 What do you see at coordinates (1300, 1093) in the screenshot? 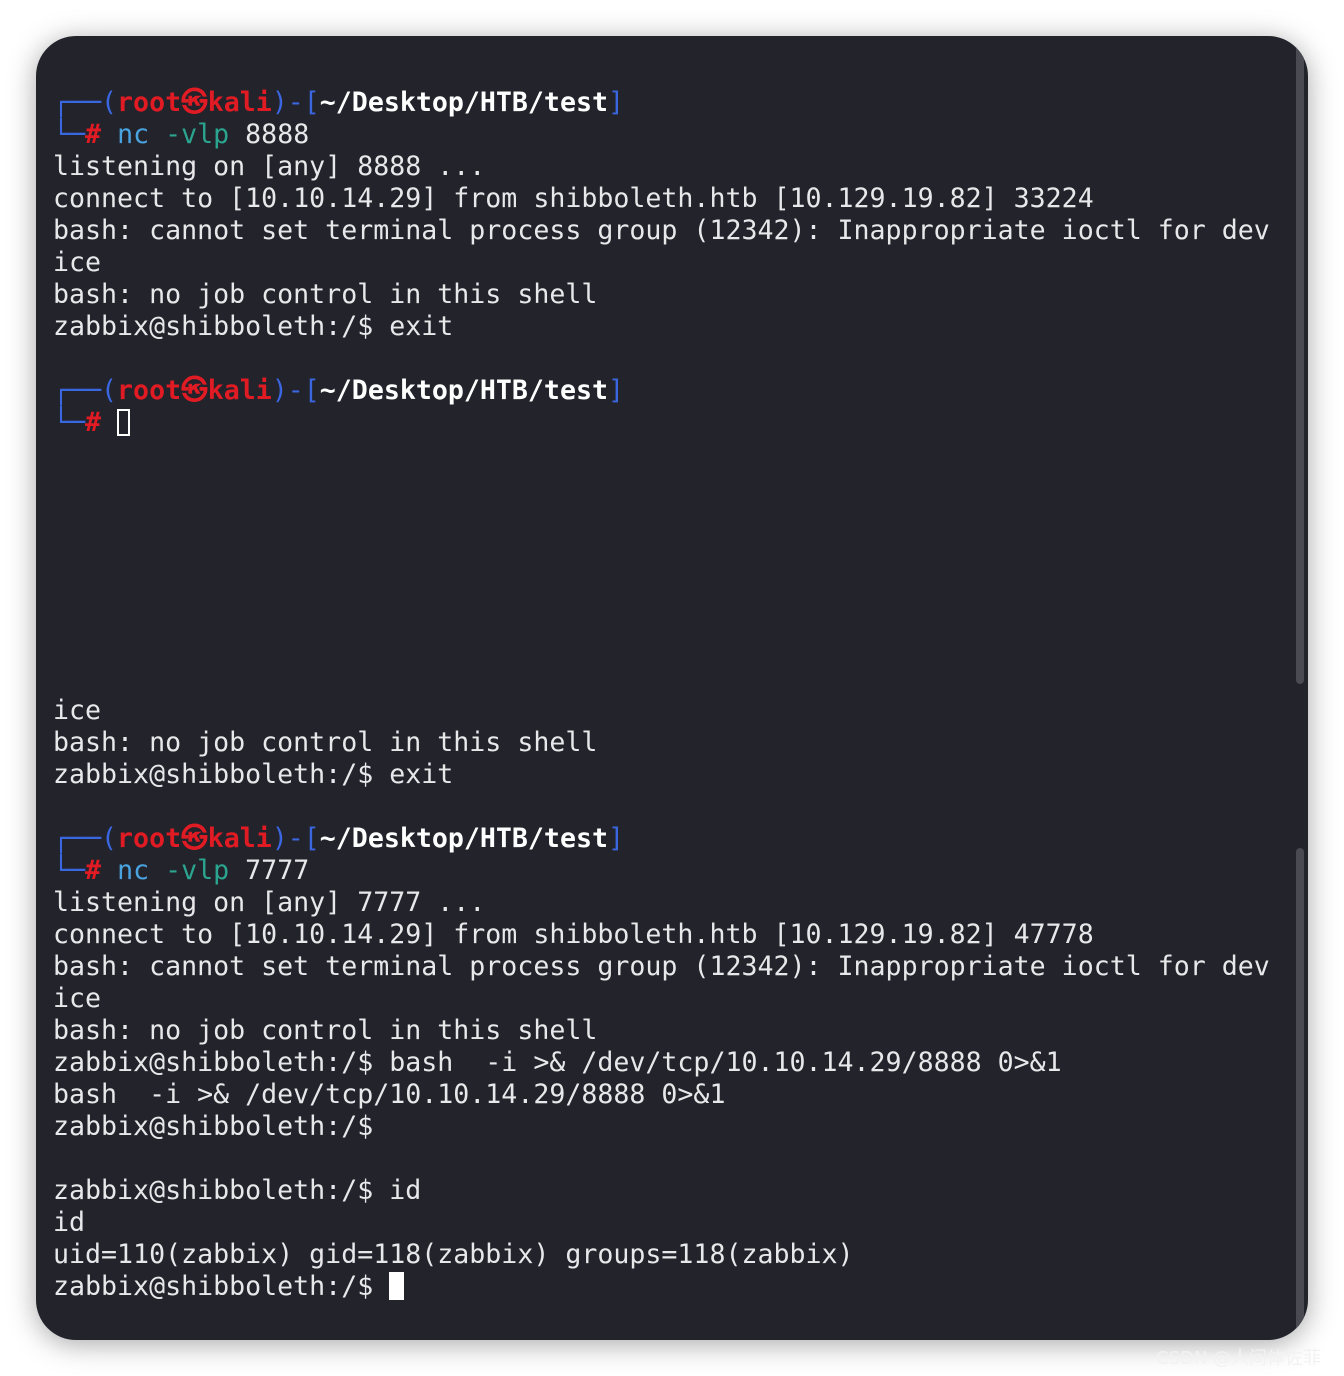
I see `scrollbar-bottom` at bounding box center [1300, 1093].